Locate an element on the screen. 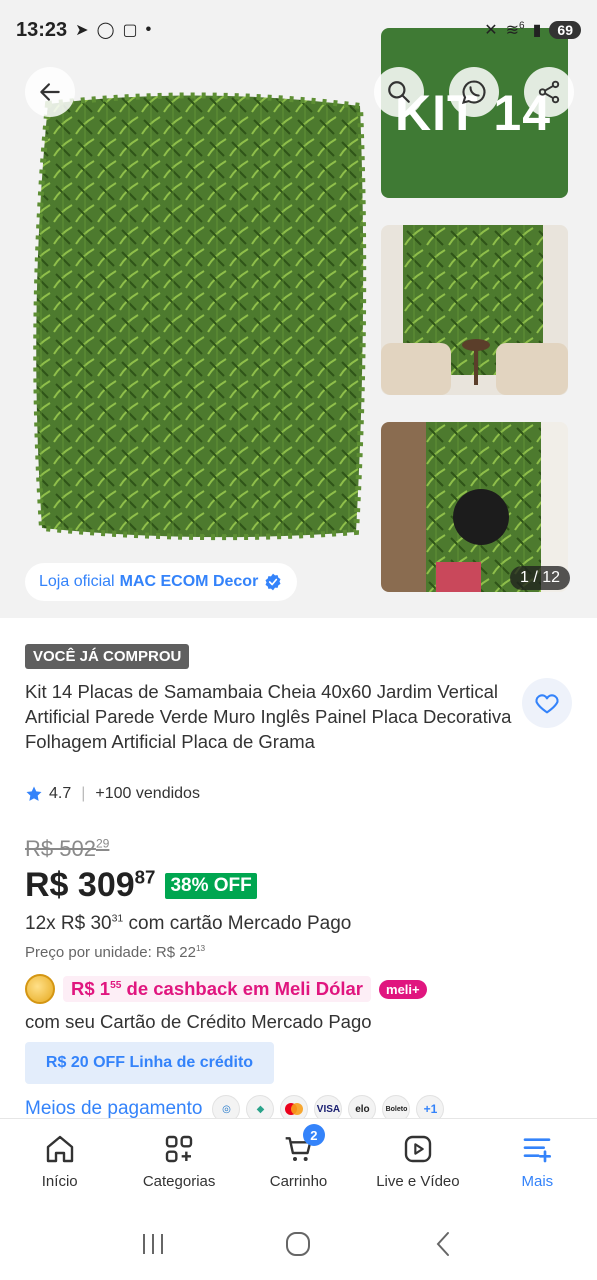 This screenshot has width=597, height=1280. installments-info: 12x R$ 3031 com cartão Mercado Pago is located at coordinates (188, 924).